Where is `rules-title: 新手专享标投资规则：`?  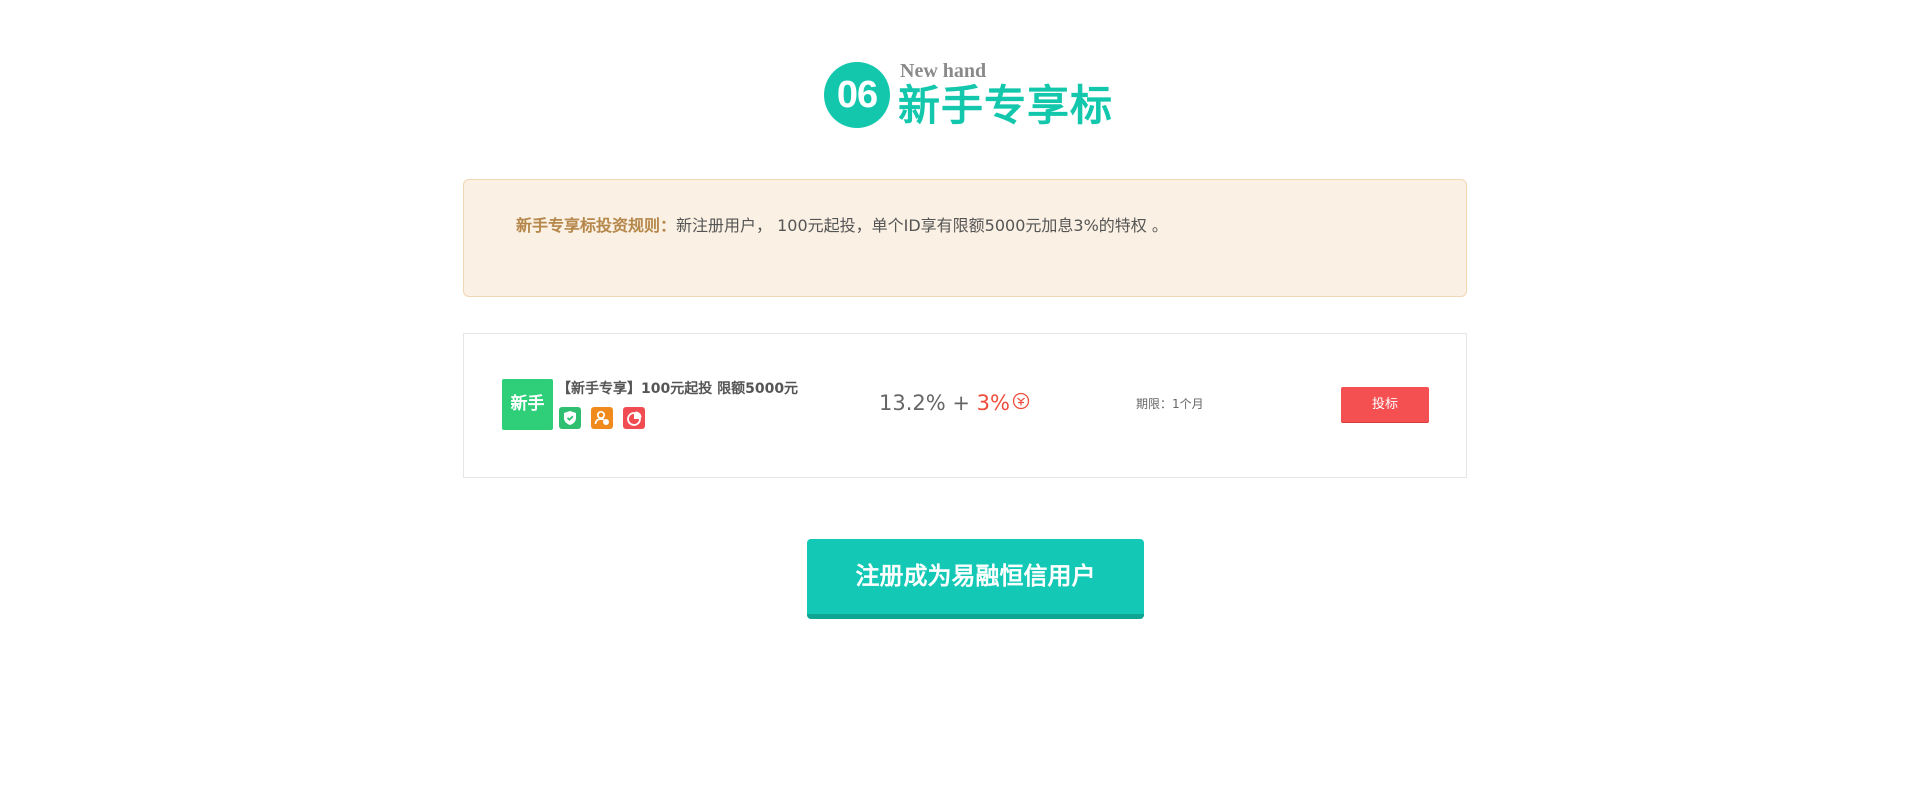
rules-title: 新手专享标投资规则： is located at coordinates (596, 225).